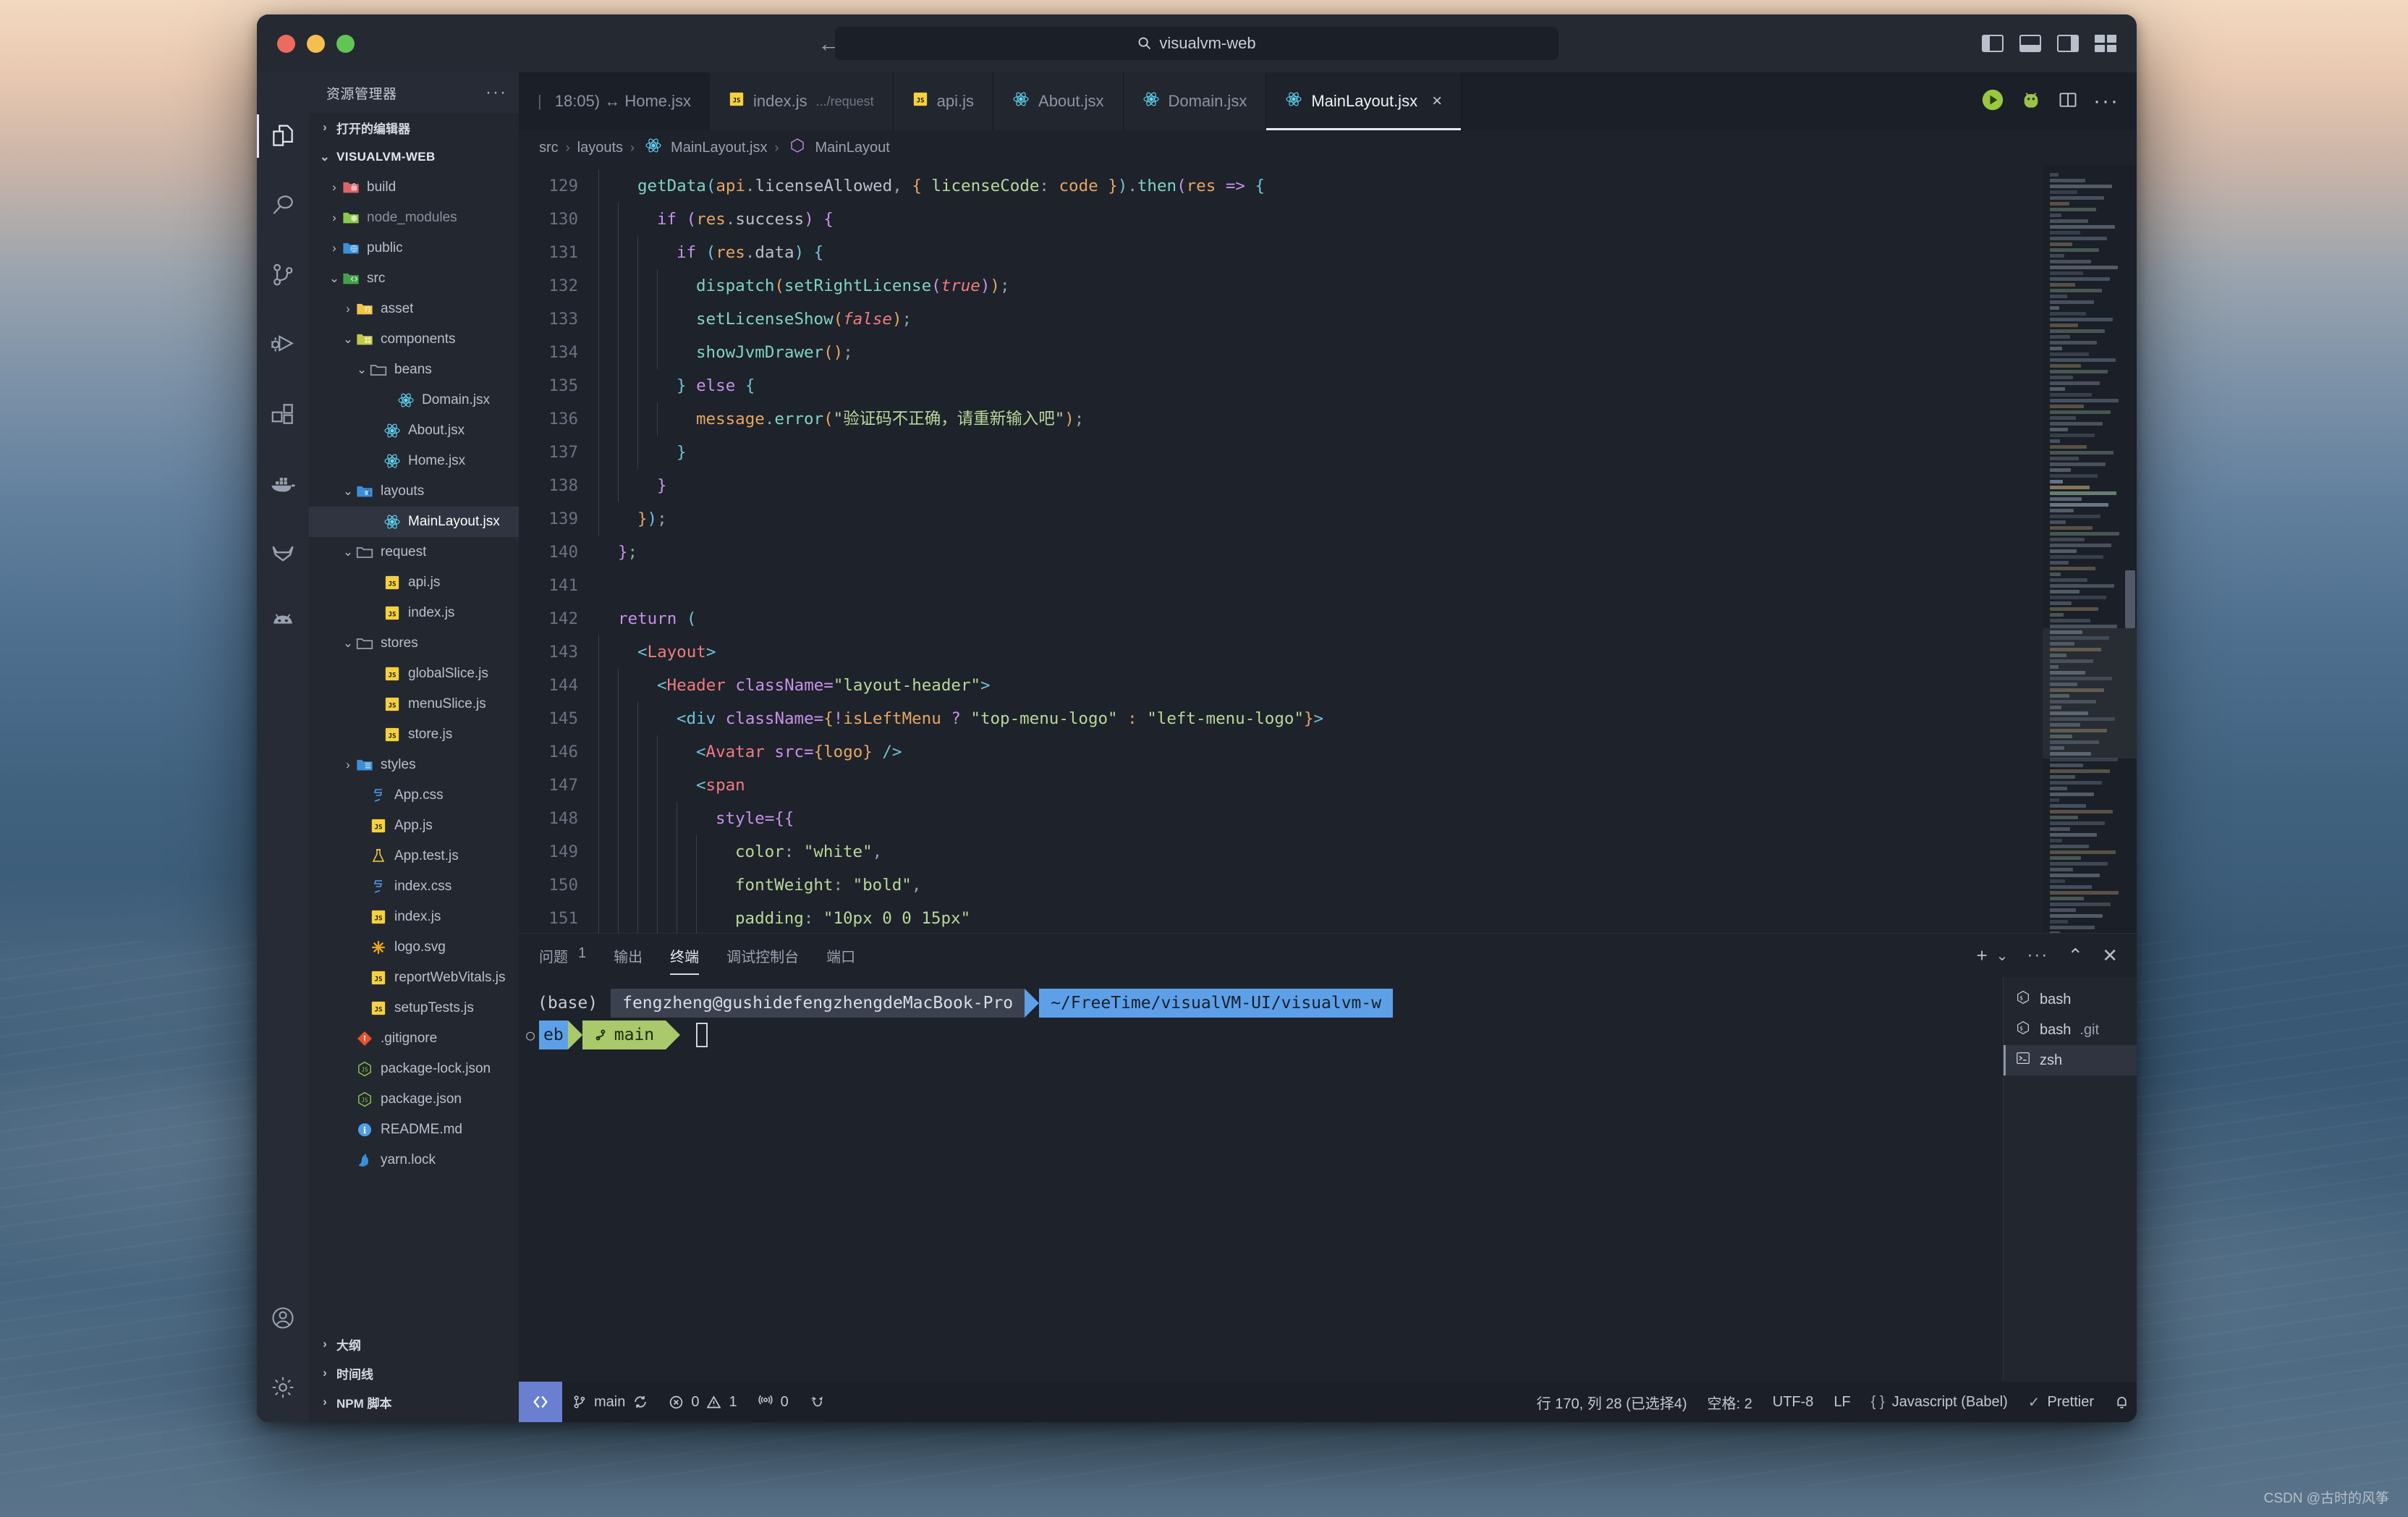 The width and height of the screenshot is (2408, 1517). What do you see at coordinates (283, 344) in the screenshot?
I see `activity-item-run-and-debug` at bounding box center [283, 344].